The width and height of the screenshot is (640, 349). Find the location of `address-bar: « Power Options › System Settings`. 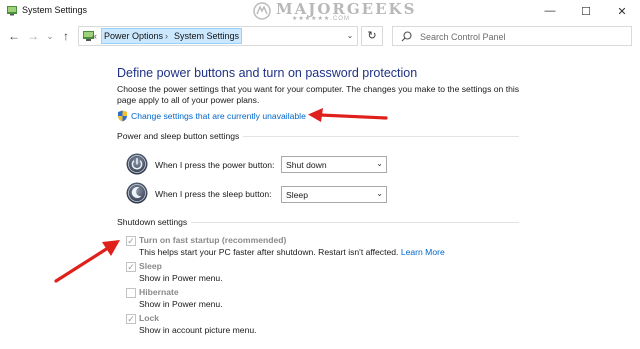

address-bar: « Power Options › System Settings is located at coordinates (218, 36).